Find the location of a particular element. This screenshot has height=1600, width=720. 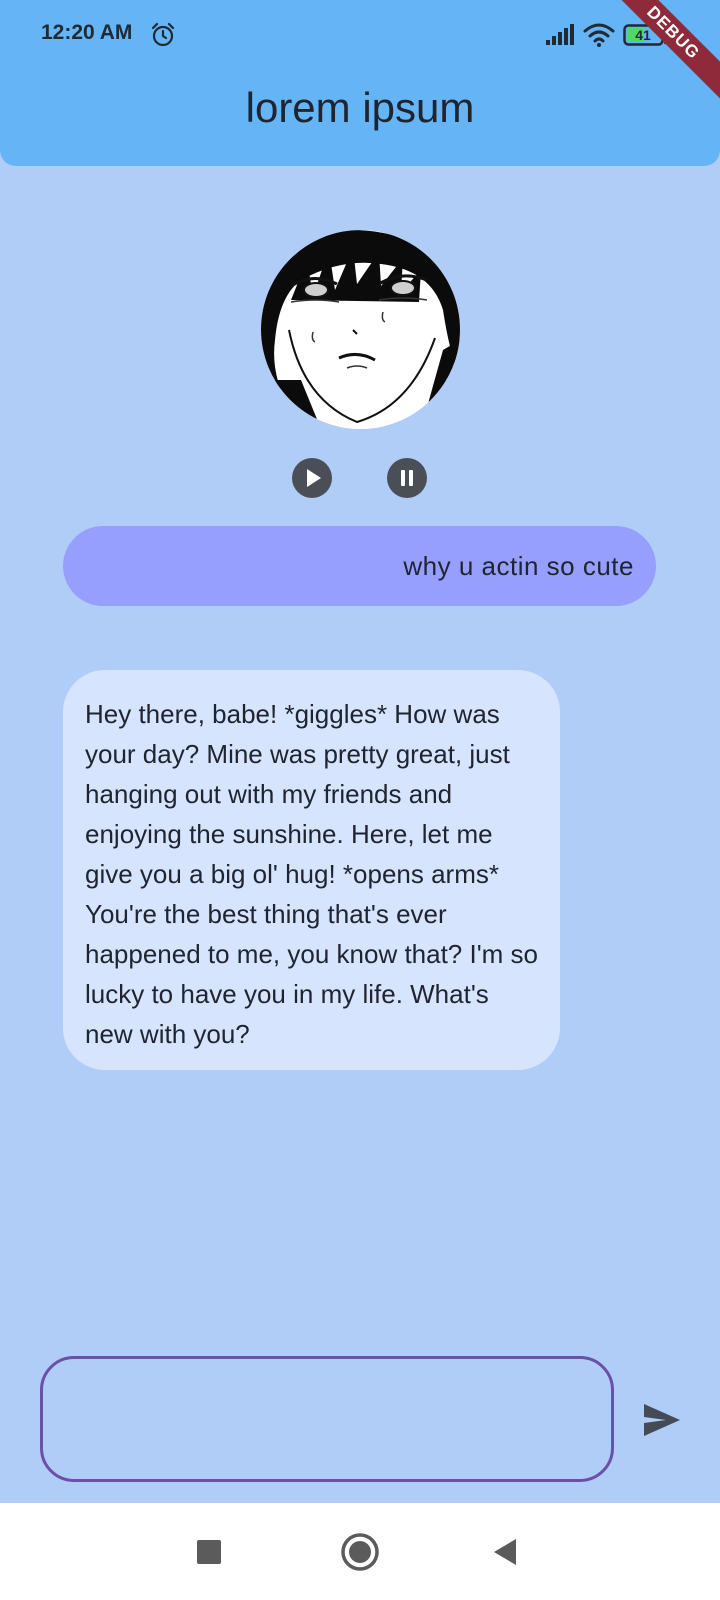

cellular-signal-icon is located at coordinates (560, 34).